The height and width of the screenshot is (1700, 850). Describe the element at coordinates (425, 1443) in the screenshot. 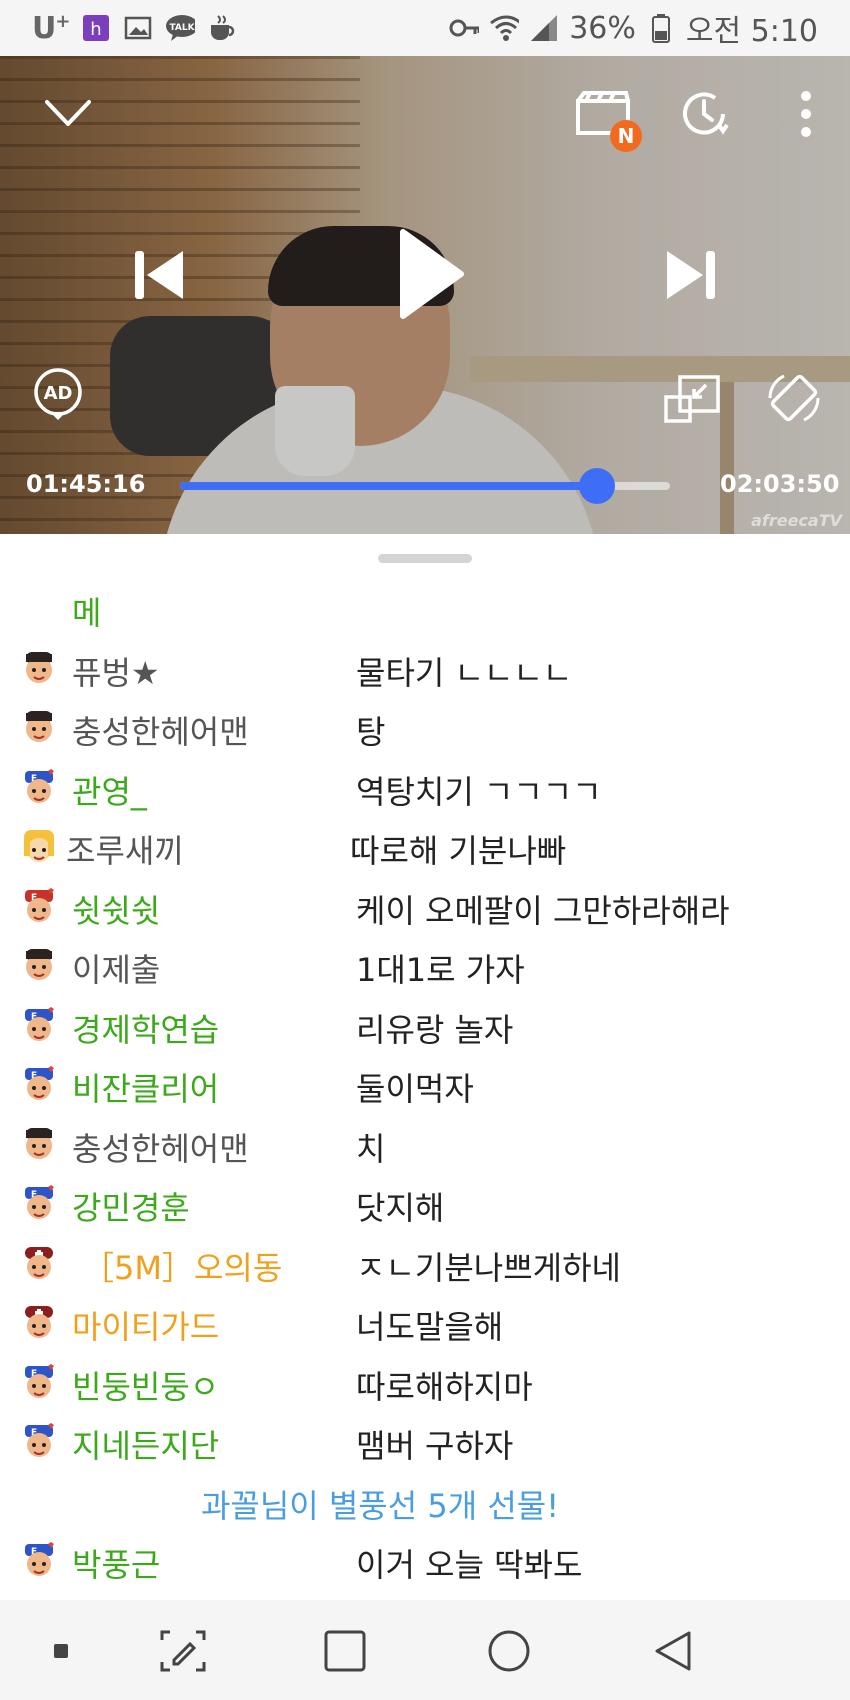

I see `chat-message-row: F 지네든지단 맴버 구하자` at that location.